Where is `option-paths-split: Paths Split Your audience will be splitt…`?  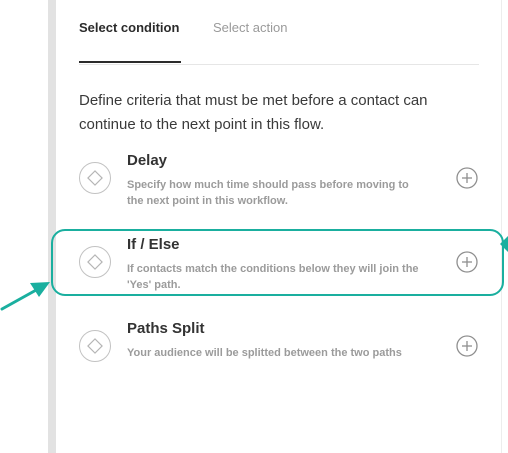
option-paths-split: Paths Split Your audience will be splitt… is located at coordinates (279, 353).